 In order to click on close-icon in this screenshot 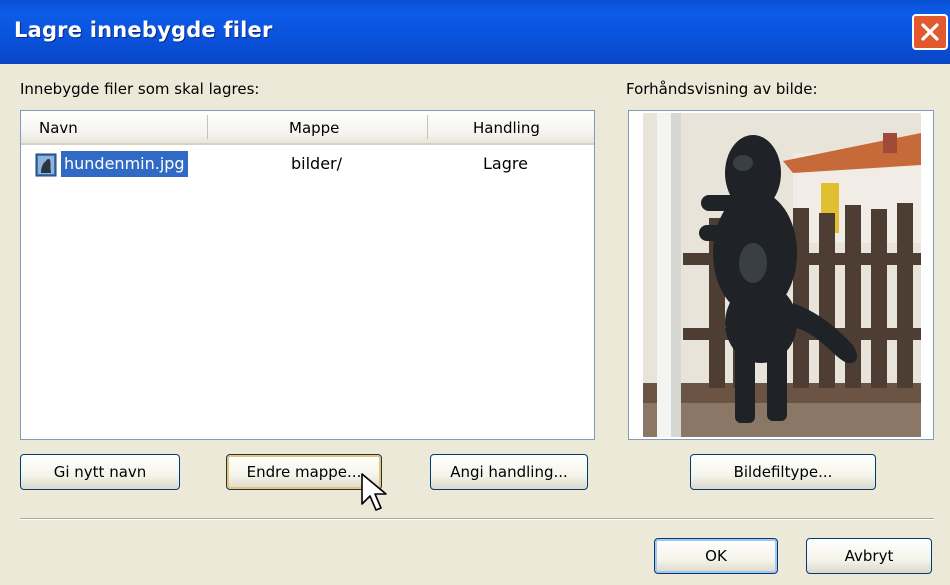, I will do `click(930, 32)`.